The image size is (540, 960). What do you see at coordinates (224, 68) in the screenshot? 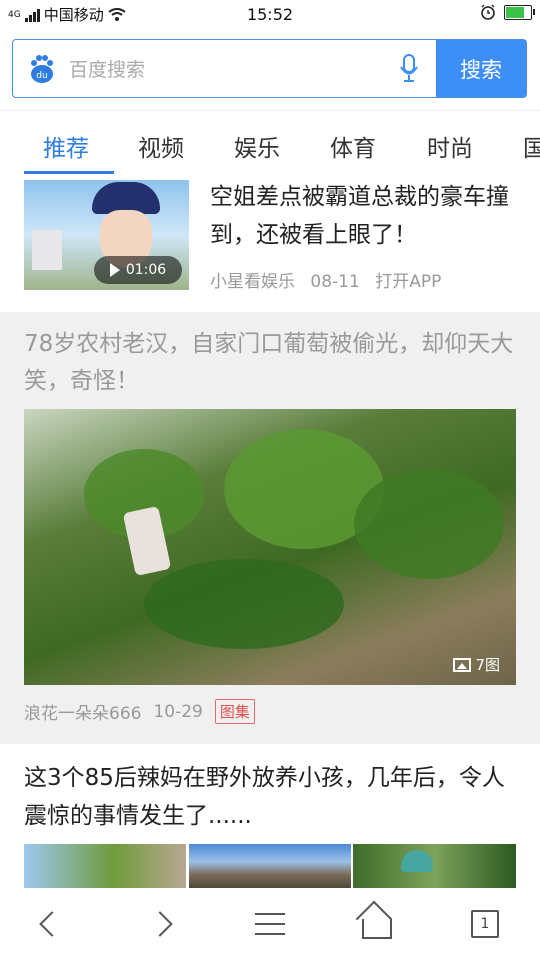
I see `search-input: du 百度搜索` at bounding box center [224, 68].